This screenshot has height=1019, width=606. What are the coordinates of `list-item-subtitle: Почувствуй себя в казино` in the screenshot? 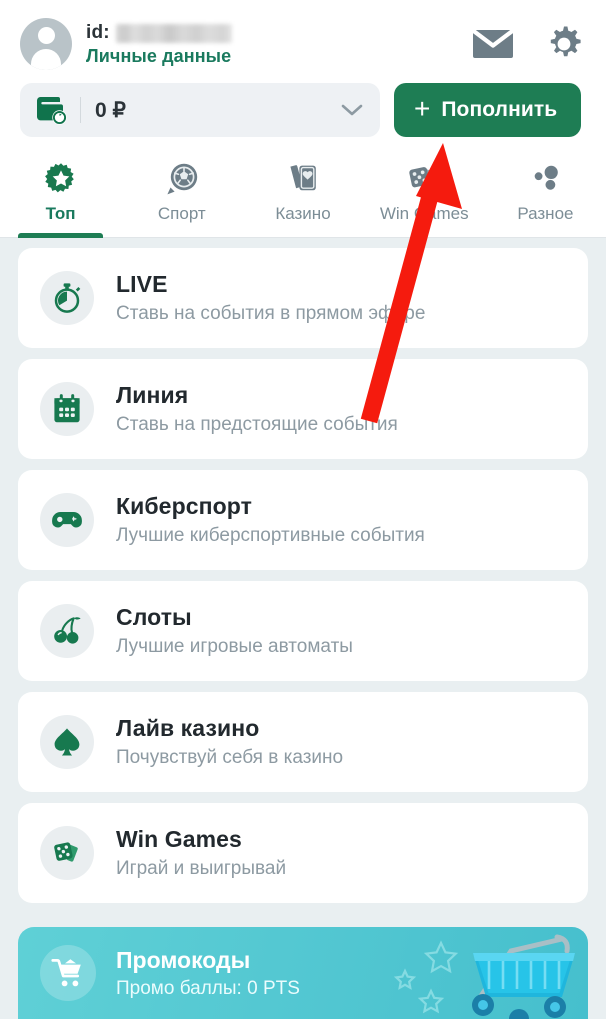 It's located at (230, 757).